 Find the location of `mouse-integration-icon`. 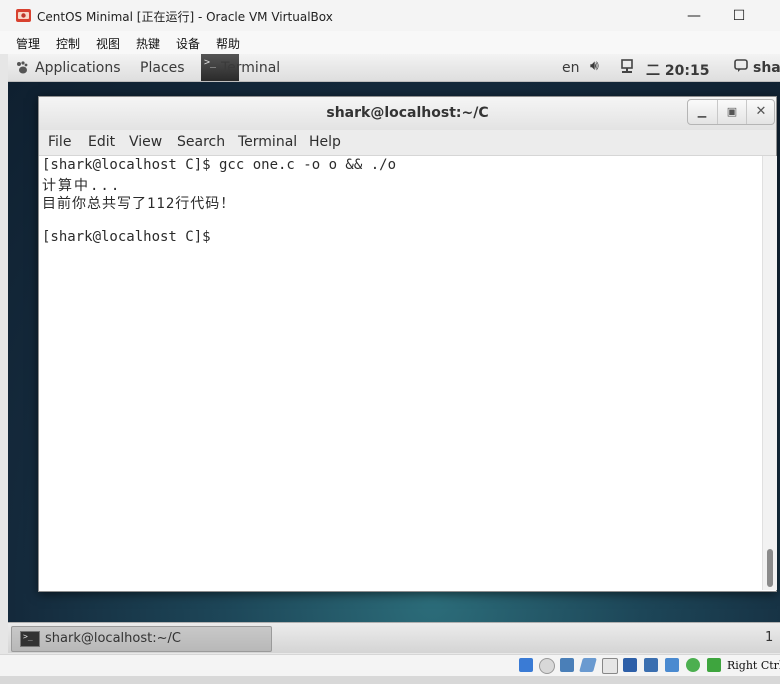

mouse-integration-icon is located at coordinates (693, 665).